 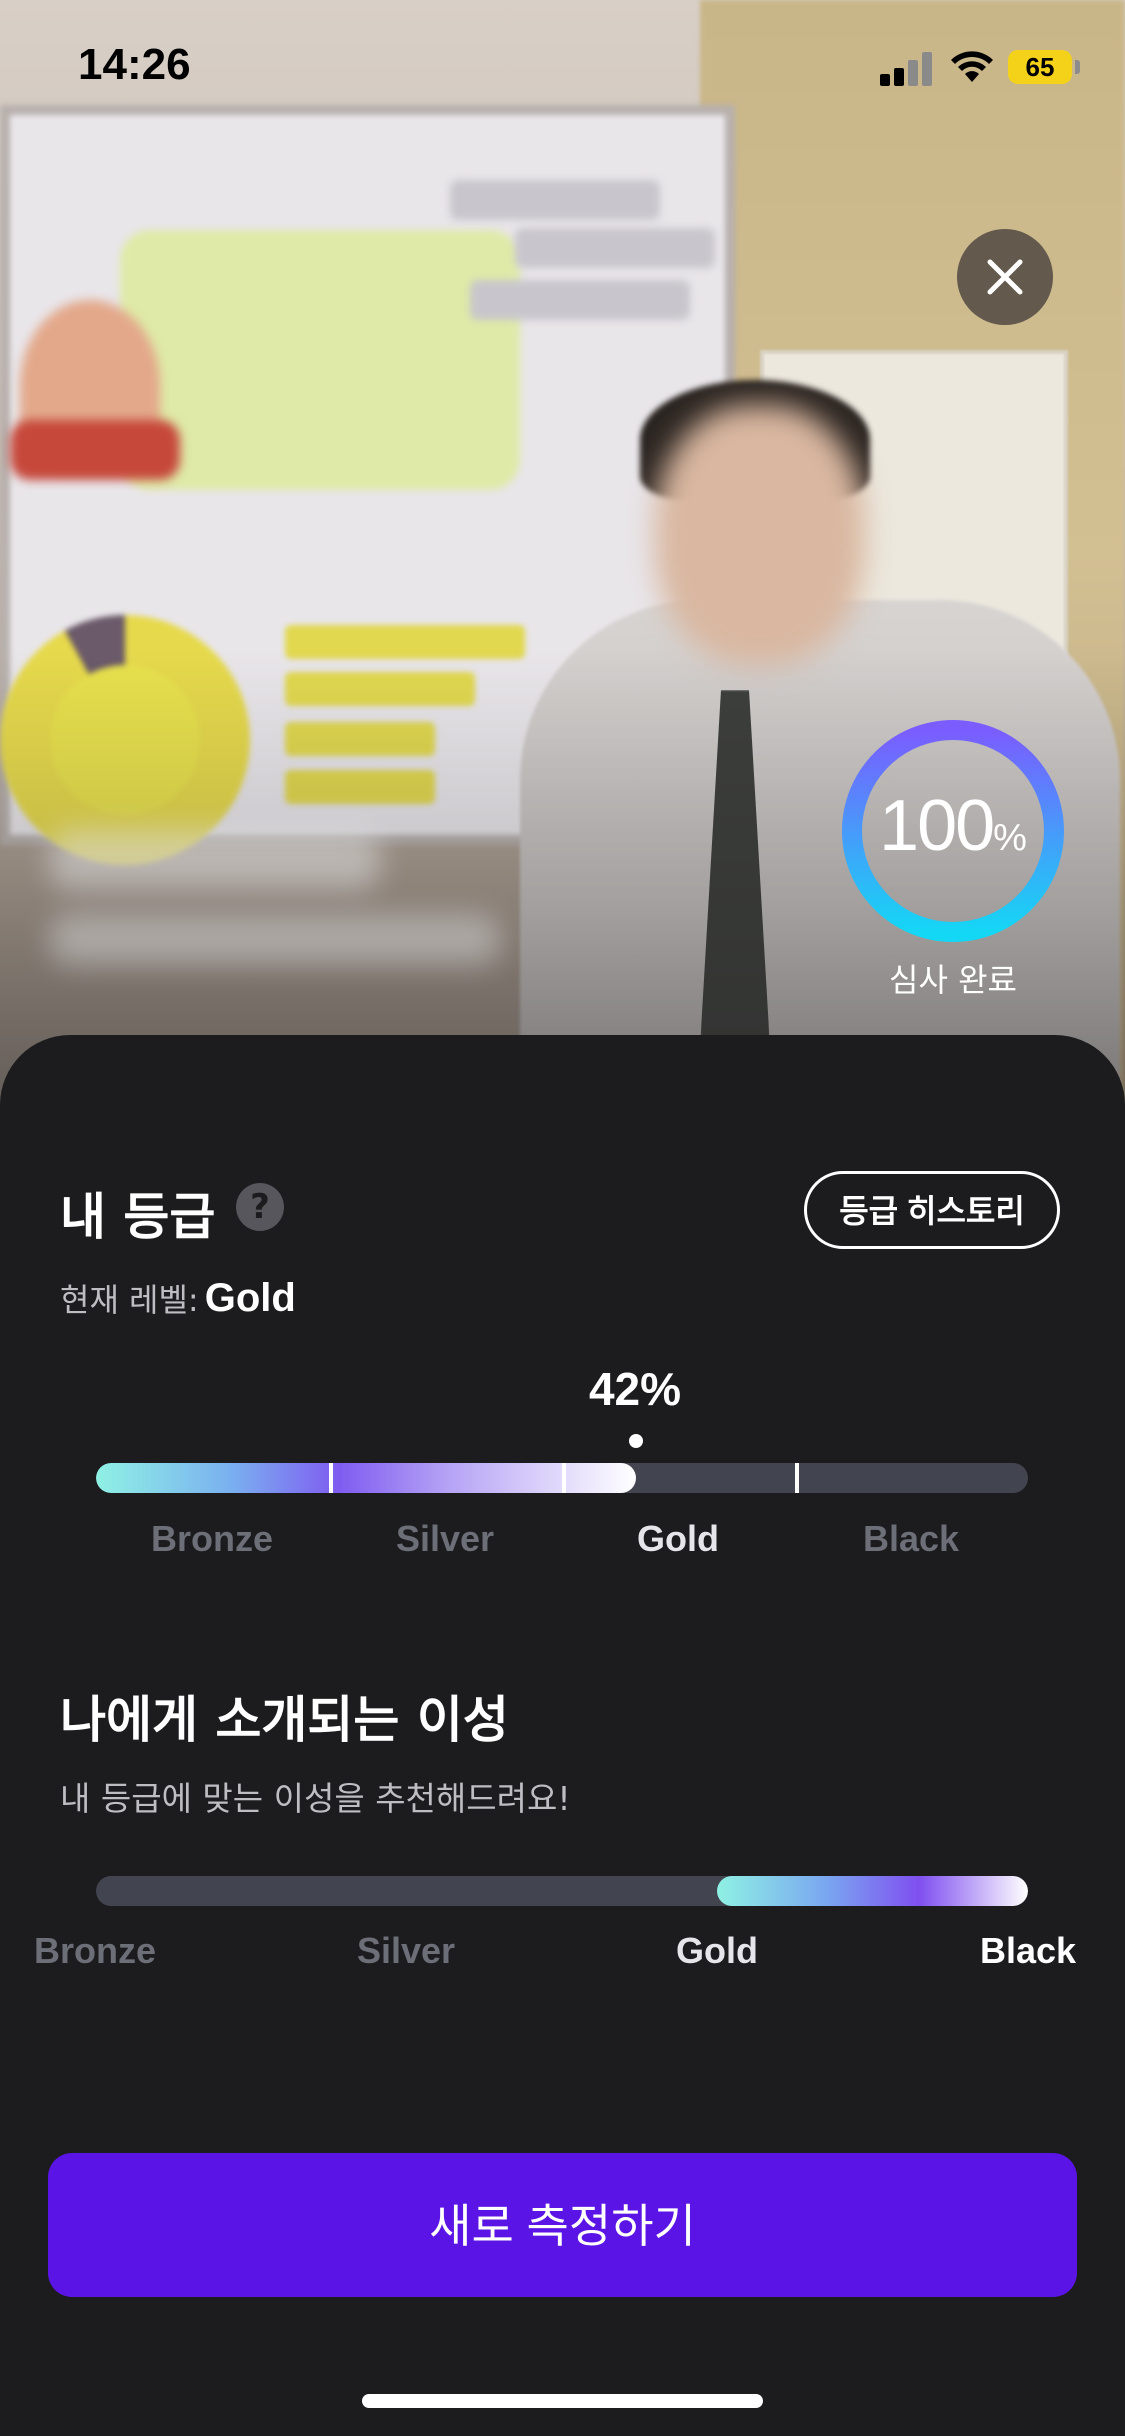 I want to click on grade-tier-black: Black, so click(x=911, y=1538).